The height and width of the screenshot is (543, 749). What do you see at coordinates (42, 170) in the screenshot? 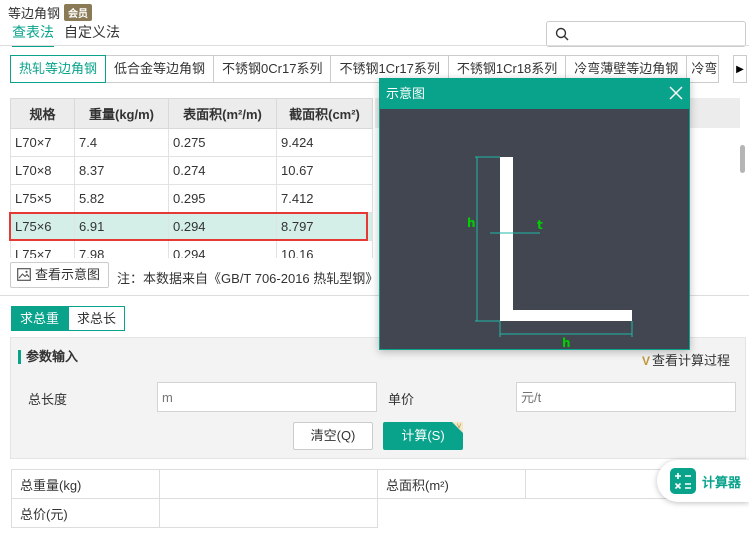
I see `cell-spec: L70×8` at bounding box center [42, 170].